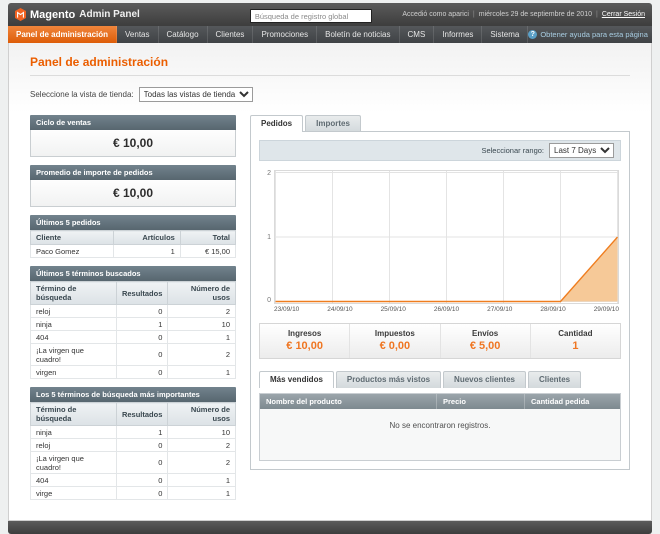  Describe the element at coordinates (77, 14) in the screenshot. I see `magento-logo: Magento Admin Panel` at that location.